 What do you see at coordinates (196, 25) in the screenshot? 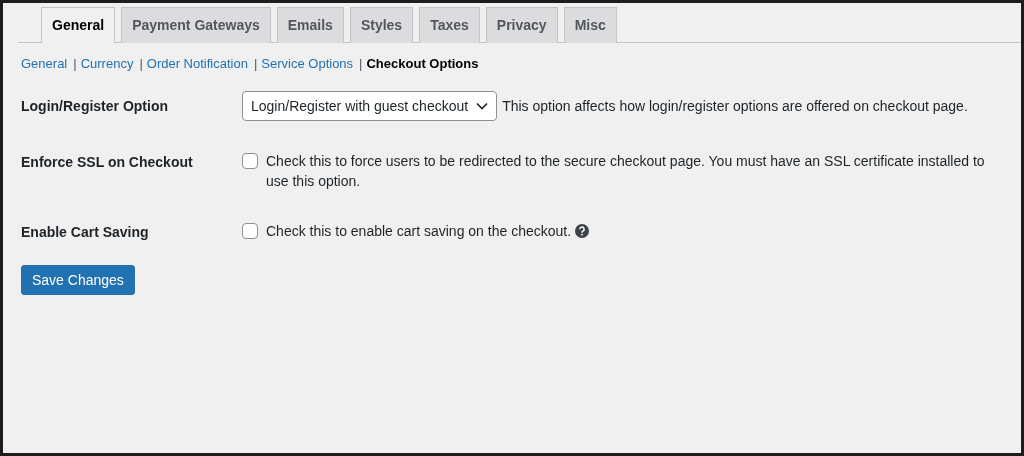
I see `settings-tab: Payment Gateways` at bounding box center [196, 25].